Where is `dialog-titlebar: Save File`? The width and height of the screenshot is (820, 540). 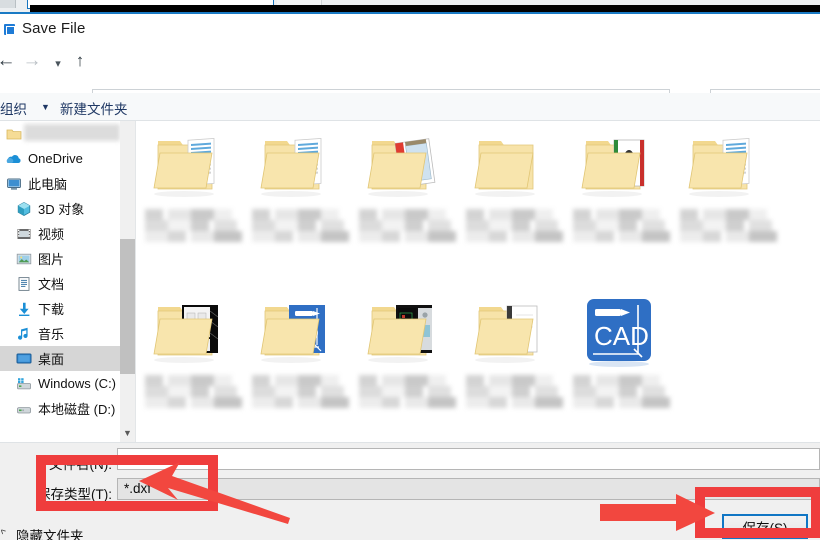
dialog-titlebar: Save File is located at coordinates (410, 29).